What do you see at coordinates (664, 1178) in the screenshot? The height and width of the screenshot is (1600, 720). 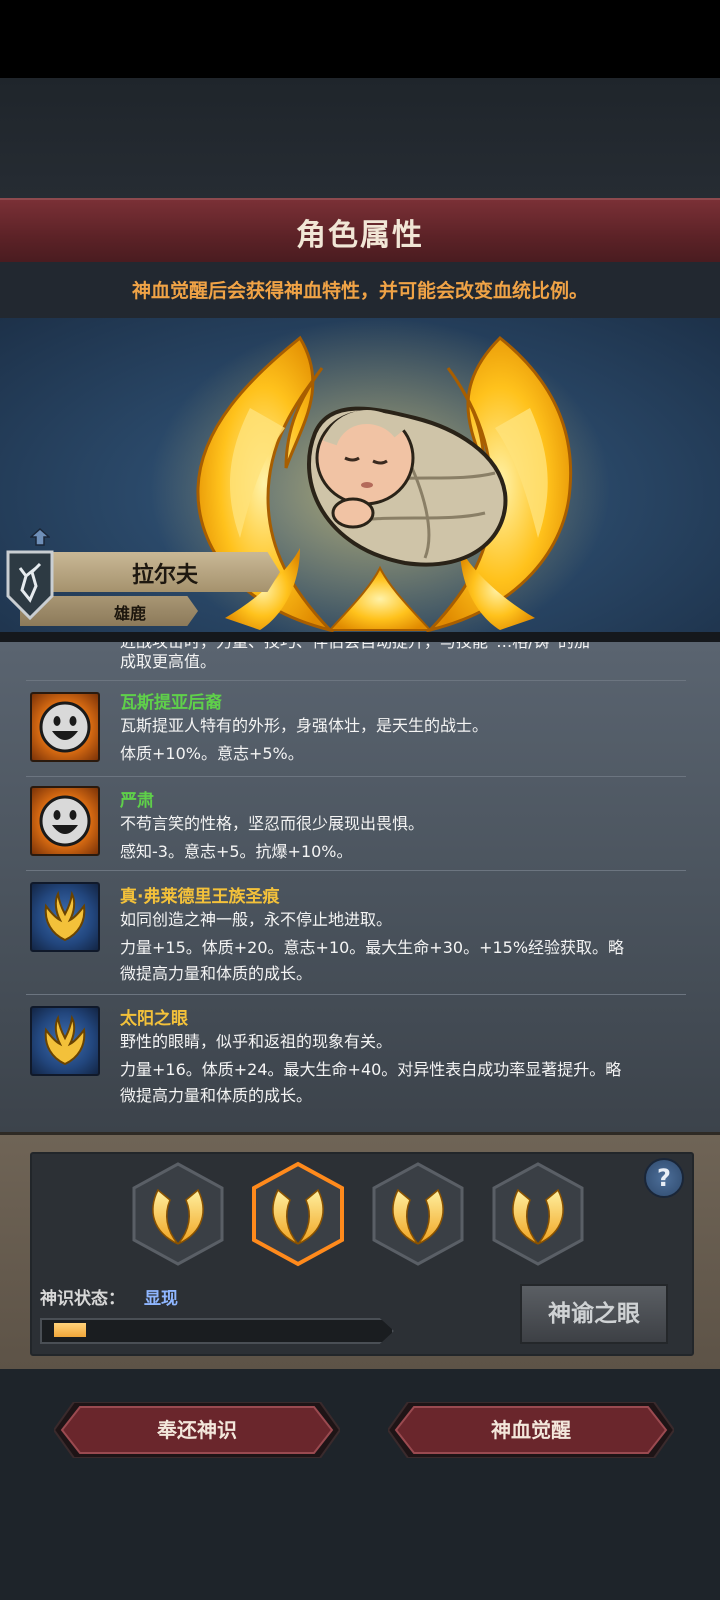 I see `help-icon: ?` at bounding box center [664, 1178].